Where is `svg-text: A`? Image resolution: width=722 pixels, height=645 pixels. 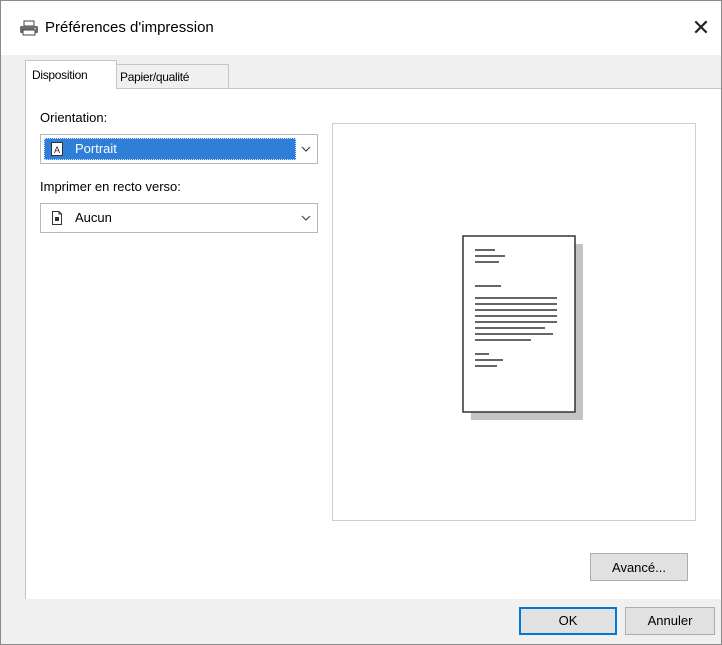 svg-text: A is located at coordinates (57, 150).